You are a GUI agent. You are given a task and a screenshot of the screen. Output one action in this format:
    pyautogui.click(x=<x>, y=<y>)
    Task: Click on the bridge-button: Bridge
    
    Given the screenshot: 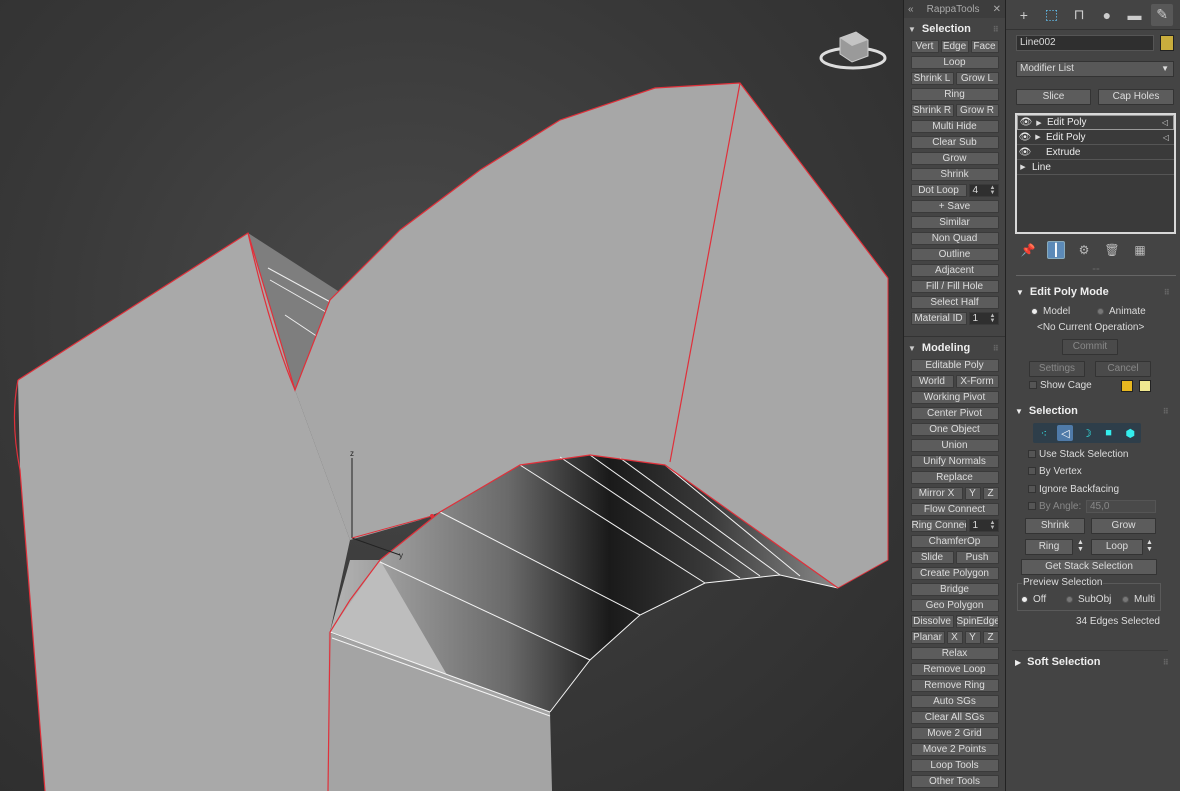 What is the action you would take?
    pyautogui.click(x=954, y=589)
    